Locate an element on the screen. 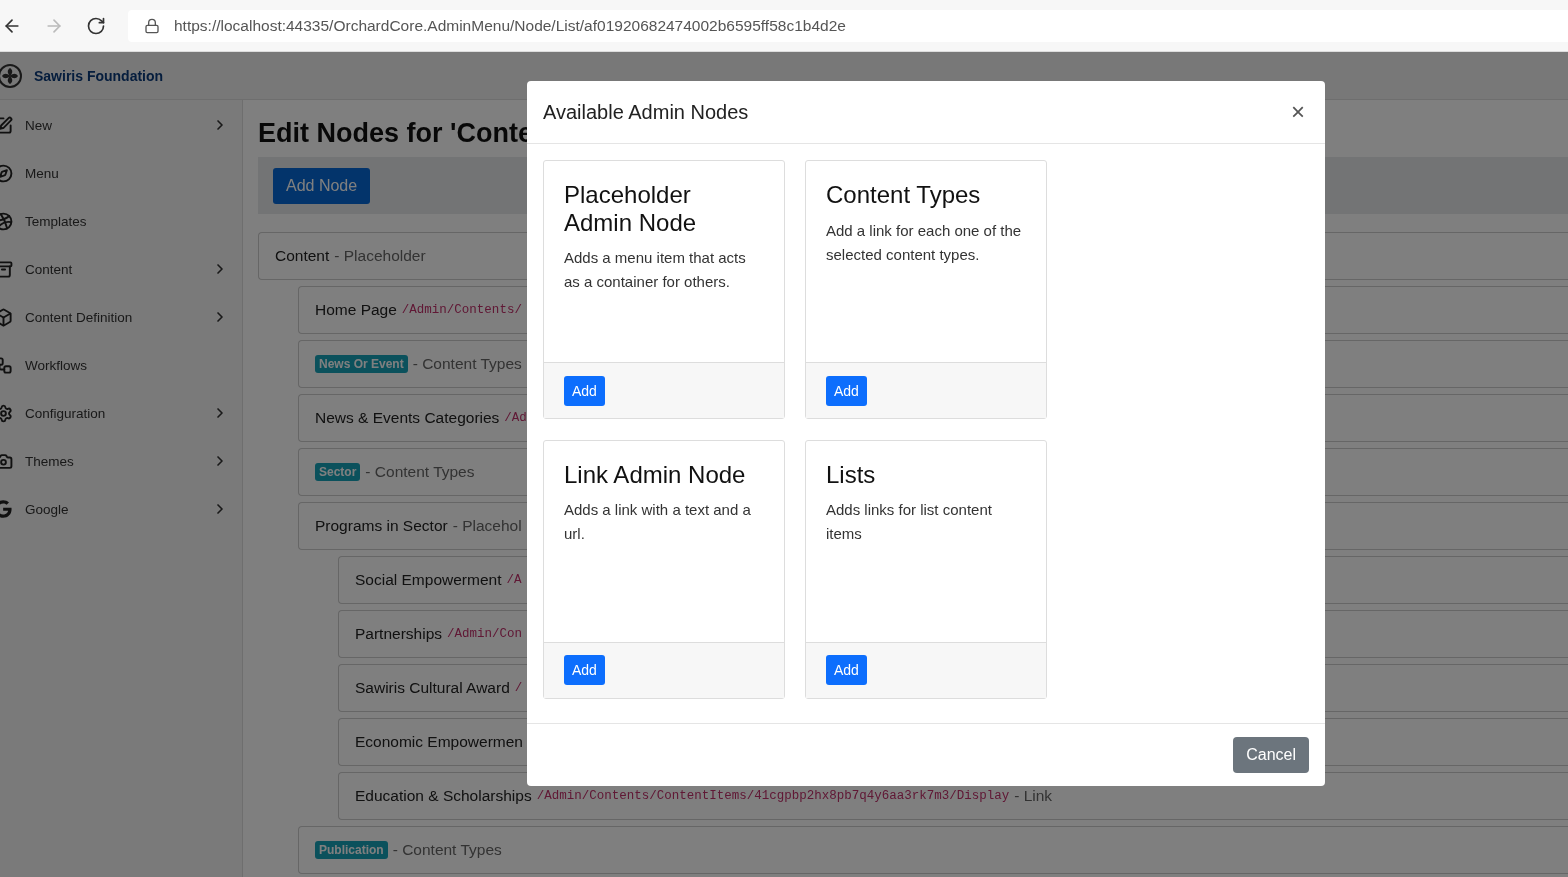 This screenshot has height=877, width=1568. node-title: Programs in Sector is located at coordinates (381, 526).